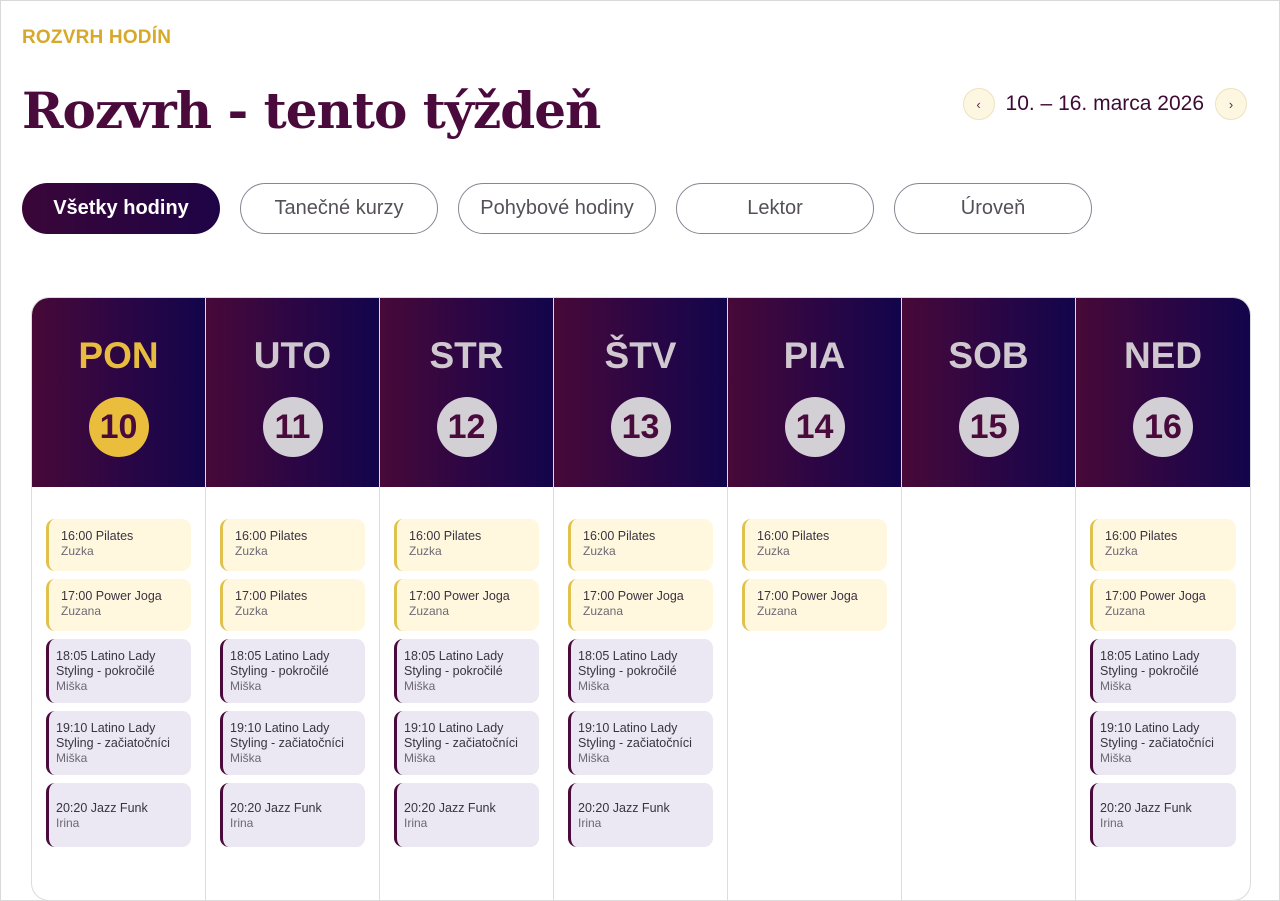  Describe the element at coordinates (640, 427) in the screenshot. I see `day-number: 13` at that location.